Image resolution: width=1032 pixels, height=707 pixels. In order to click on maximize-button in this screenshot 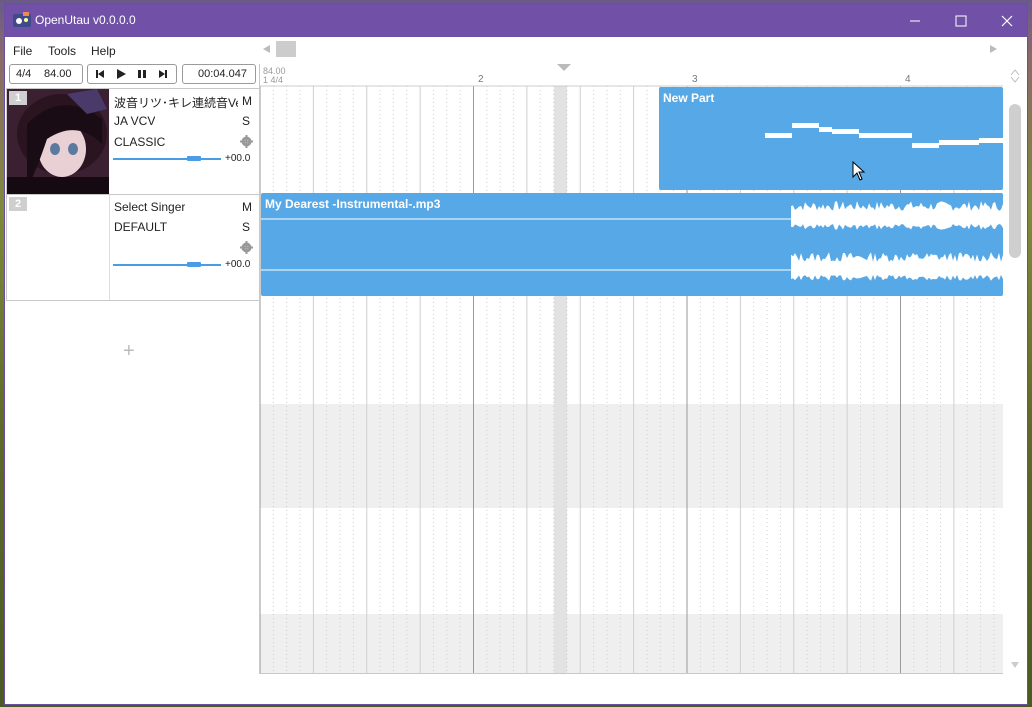, I will do `click(961, 20)`.